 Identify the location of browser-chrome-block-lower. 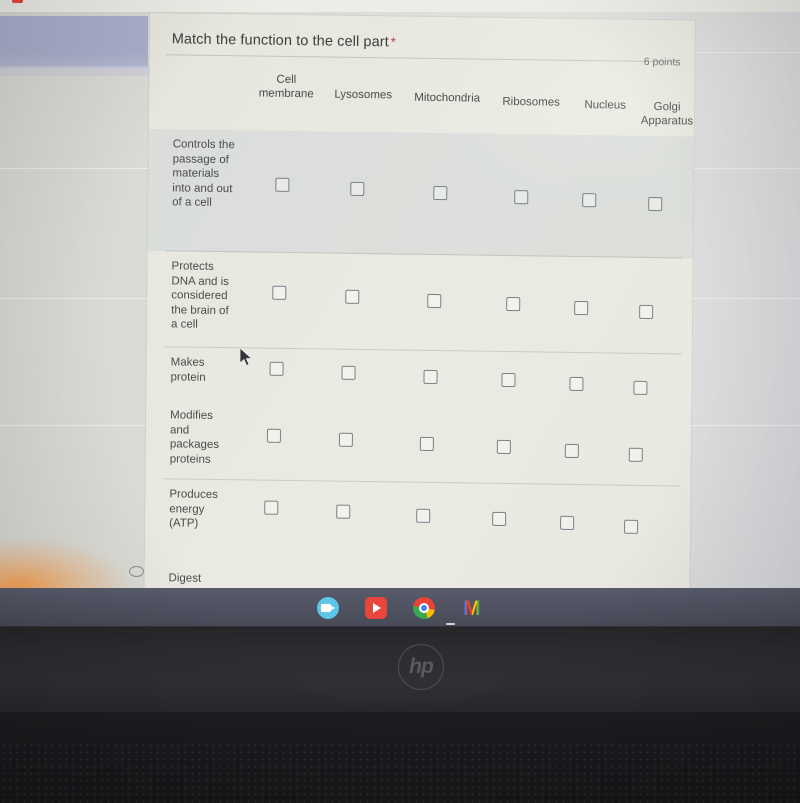
(75, 71).